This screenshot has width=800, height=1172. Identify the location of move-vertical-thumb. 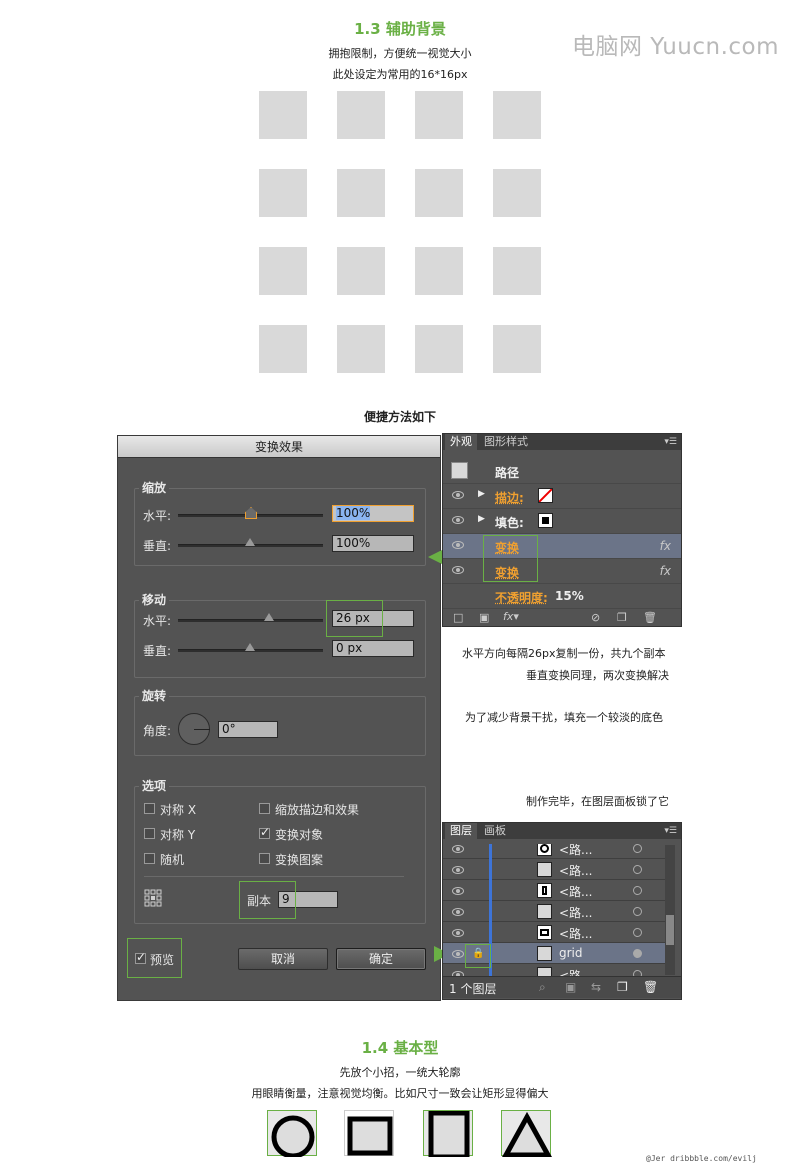
(250, 647).